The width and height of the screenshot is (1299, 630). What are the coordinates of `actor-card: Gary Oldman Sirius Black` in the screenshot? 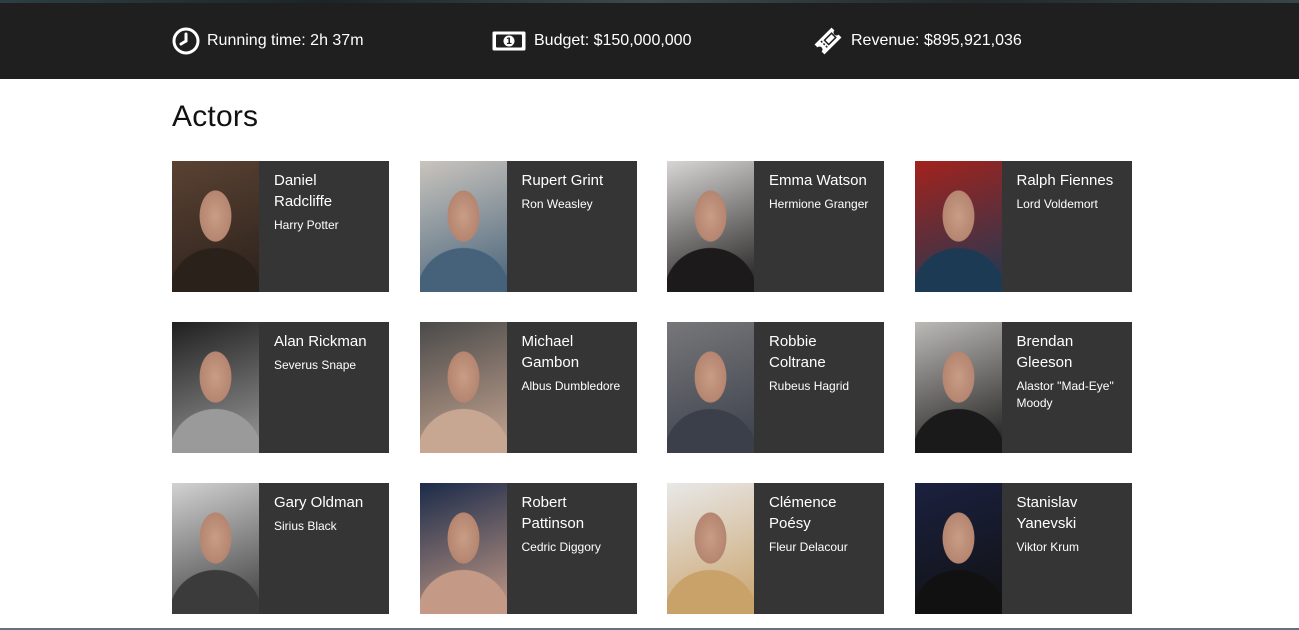 It's located at (280, 548).